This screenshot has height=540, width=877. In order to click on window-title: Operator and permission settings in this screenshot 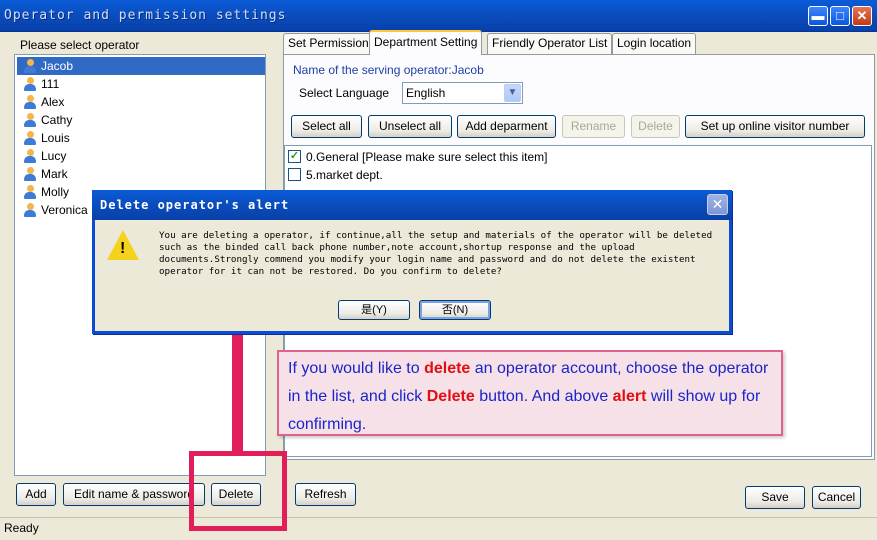, I will do `click(145, 15)`.